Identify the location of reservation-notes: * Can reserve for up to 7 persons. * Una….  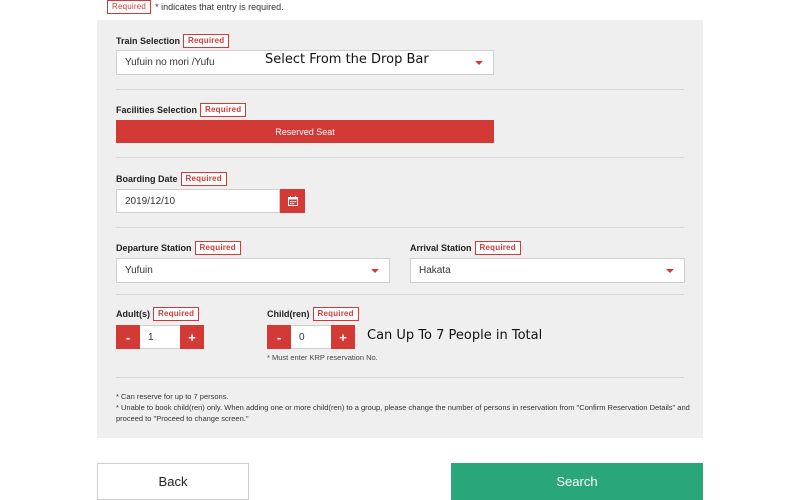
(406, 407).